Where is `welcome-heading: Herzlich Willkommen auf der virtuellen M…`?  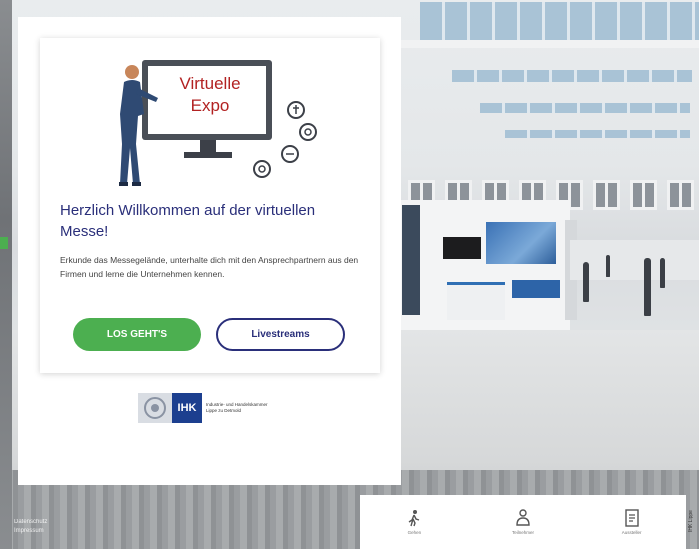
welcome-heading: Herzlich Willkommen auf der virtuellen M… is located at coordinates (188, 221).